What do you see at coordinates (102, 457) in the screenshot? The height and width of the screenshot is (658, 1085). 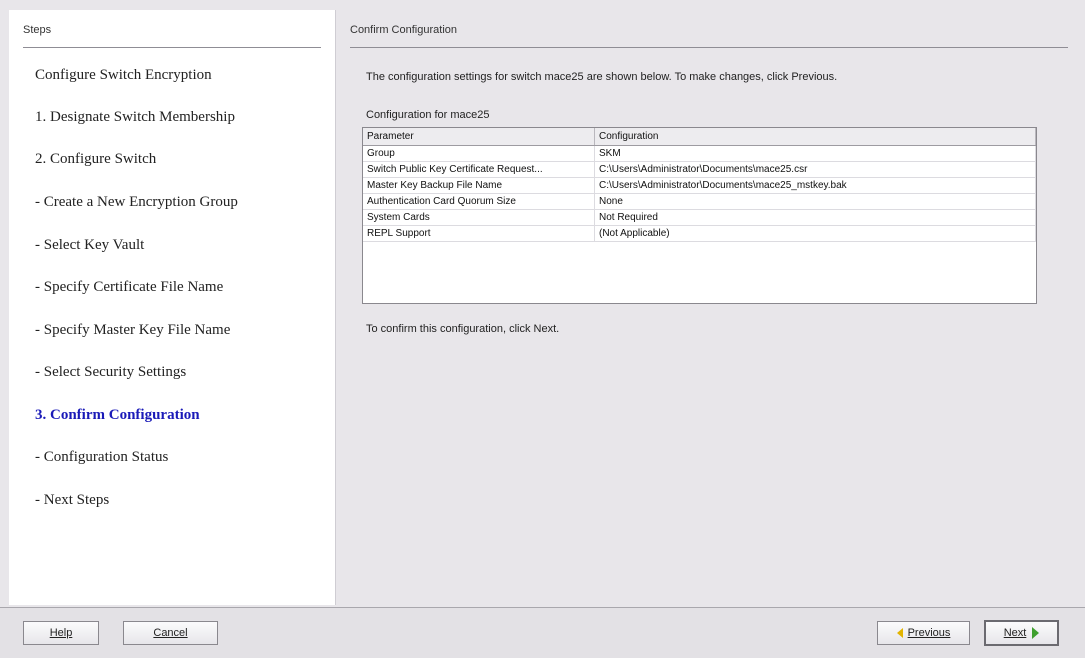 I see `step-configuration-status: - Configuration Status` at bounding box center [102, 457].